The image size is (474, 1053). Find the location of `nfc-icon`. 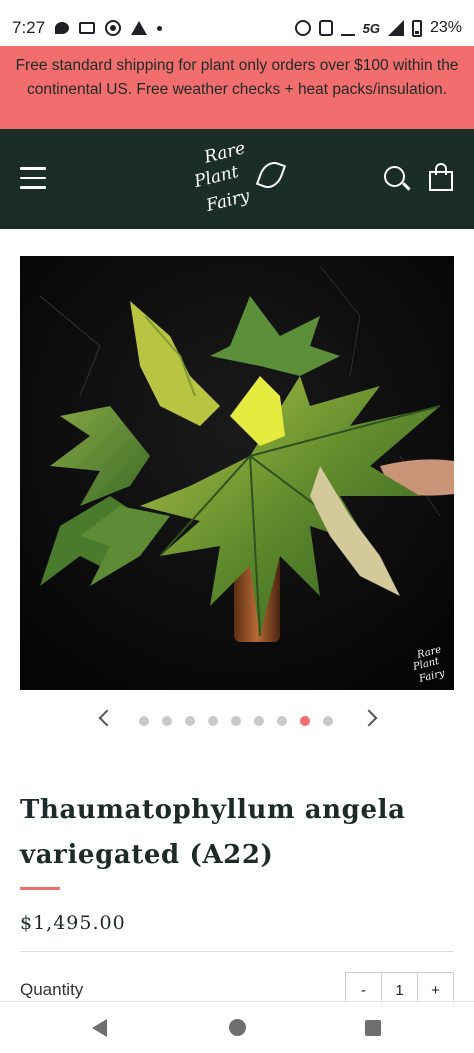

nfc-icon is located at coordinates (325, 28).